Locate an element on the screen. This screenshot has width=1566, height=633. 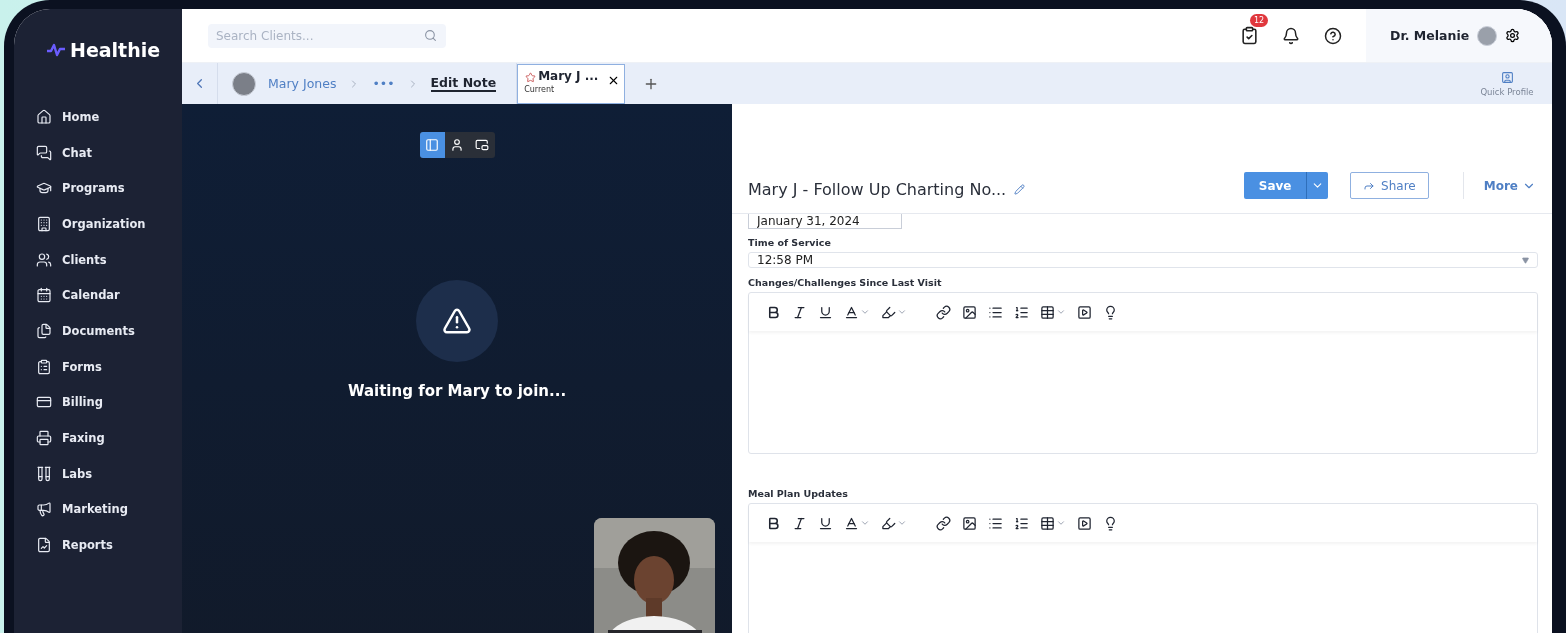
help-icon is located at coordinates (1333, 35).